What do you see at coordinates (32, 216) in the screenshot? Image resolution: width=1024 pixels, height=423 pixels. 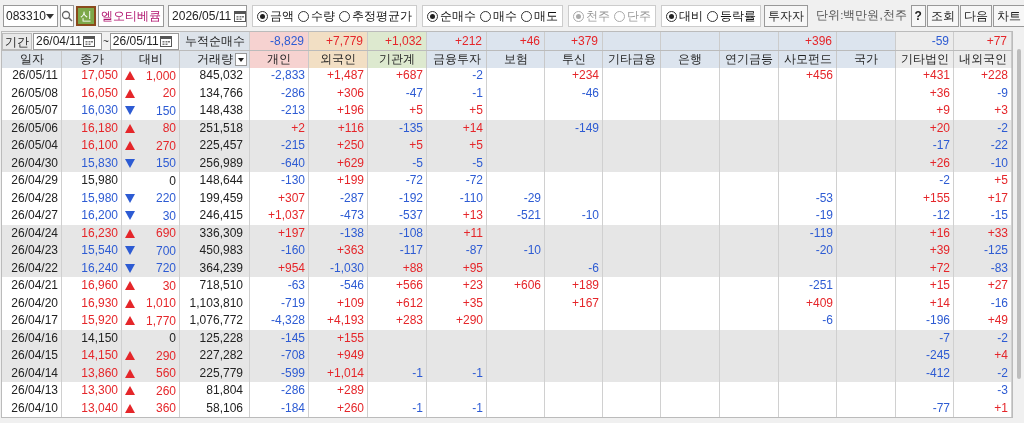 I see `date-cell: 26/04/27` at bounding box center [32, 216].